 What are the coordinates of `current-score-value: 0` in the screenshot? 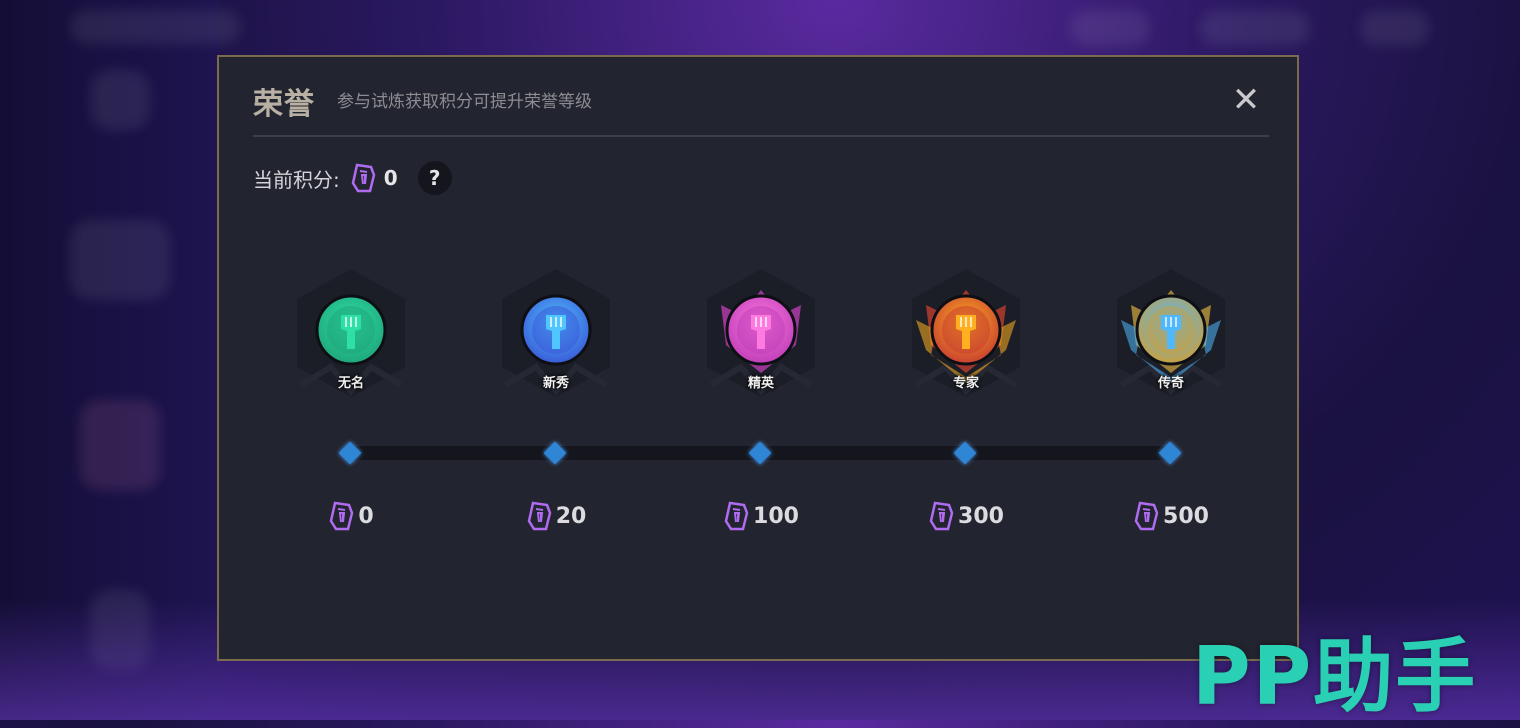 It's located at (390, 178).